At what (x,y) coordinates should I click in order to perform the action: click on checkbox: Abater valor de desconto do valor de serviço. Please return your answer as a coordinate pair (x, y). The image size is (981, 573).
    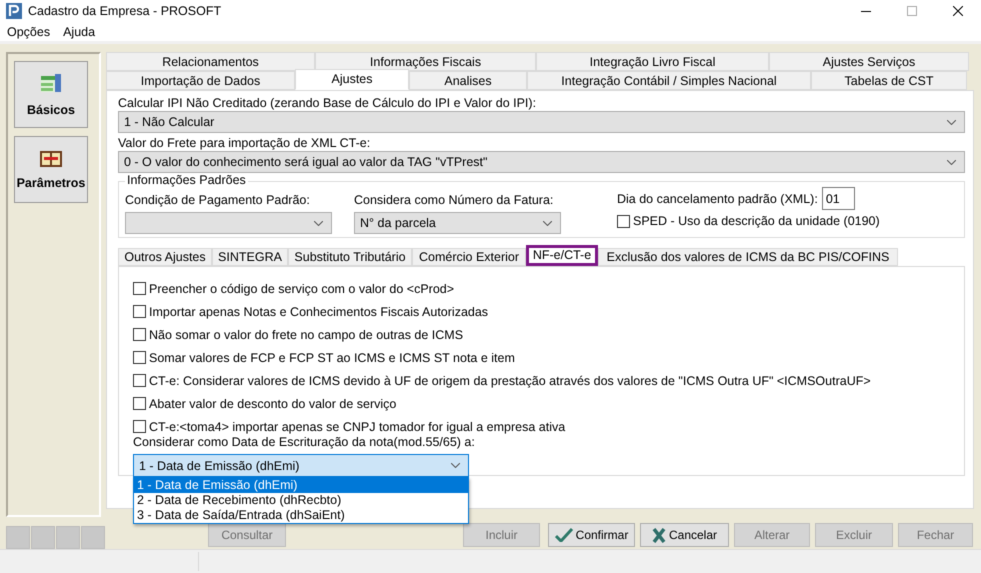
    Looking at the image, I should click on (548, 404).